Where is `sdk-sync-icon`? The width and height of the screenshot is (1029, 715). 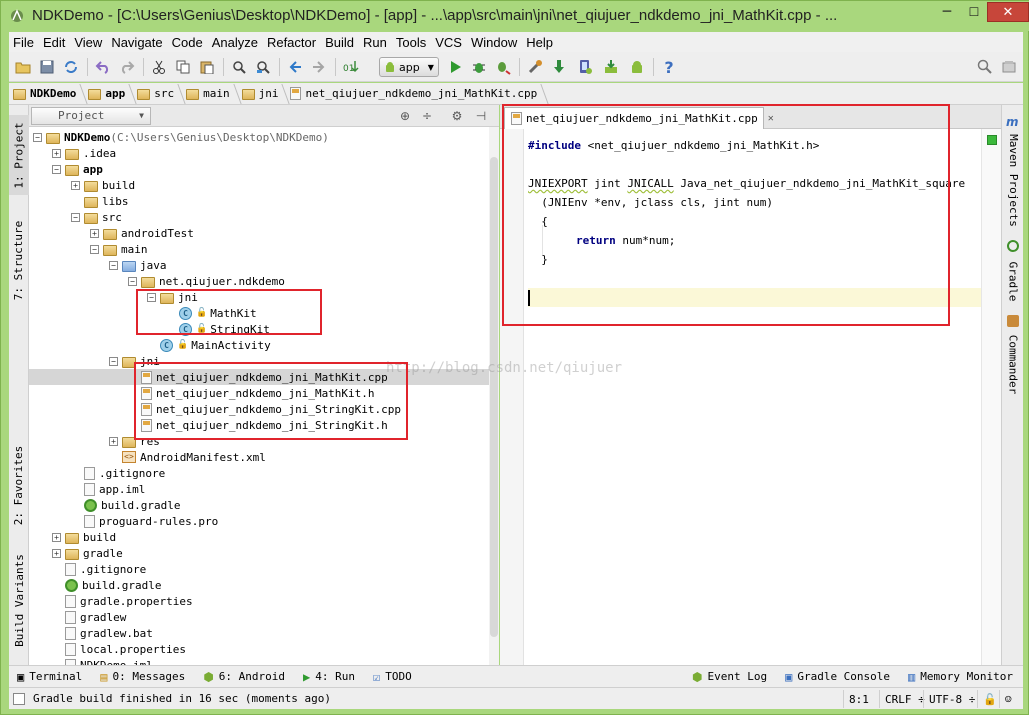
sdk-sync-icon is located at coordinates (559, 67).